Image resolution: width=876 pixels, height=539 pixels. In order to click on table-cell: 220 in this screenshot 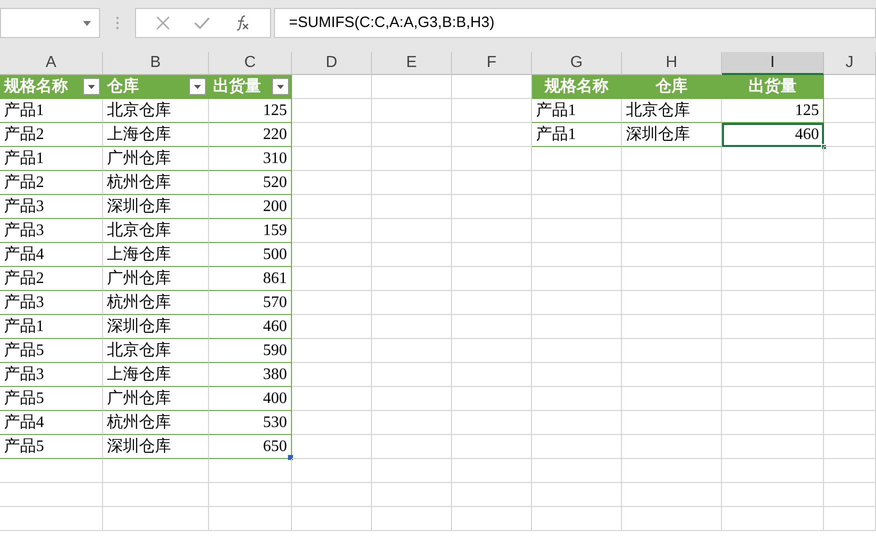, I will do `click(250, 135)`.